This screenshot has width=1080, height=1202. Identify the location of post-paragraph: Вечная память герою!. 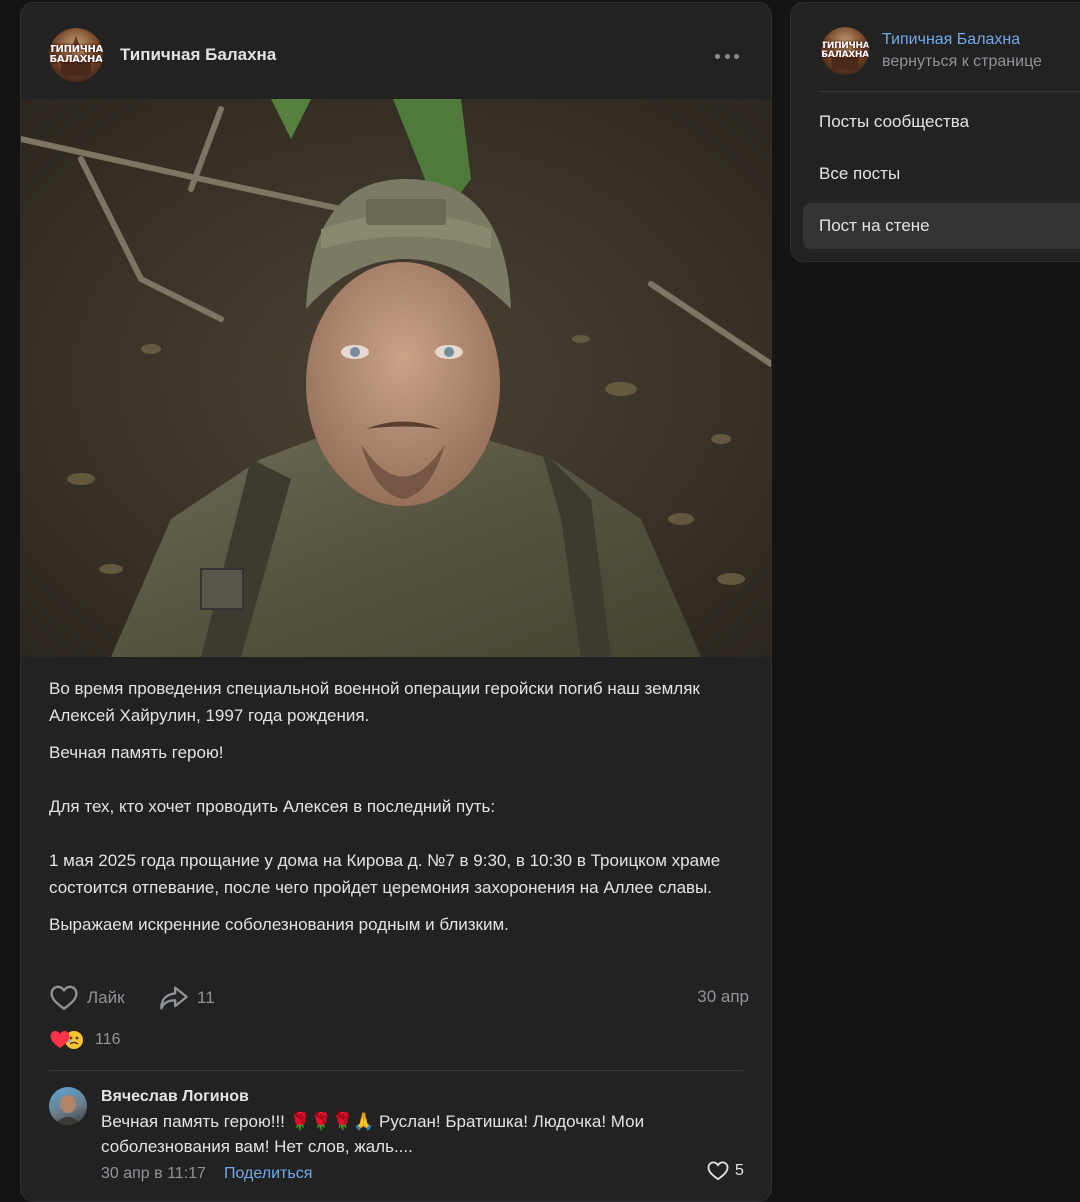
(136, 752).